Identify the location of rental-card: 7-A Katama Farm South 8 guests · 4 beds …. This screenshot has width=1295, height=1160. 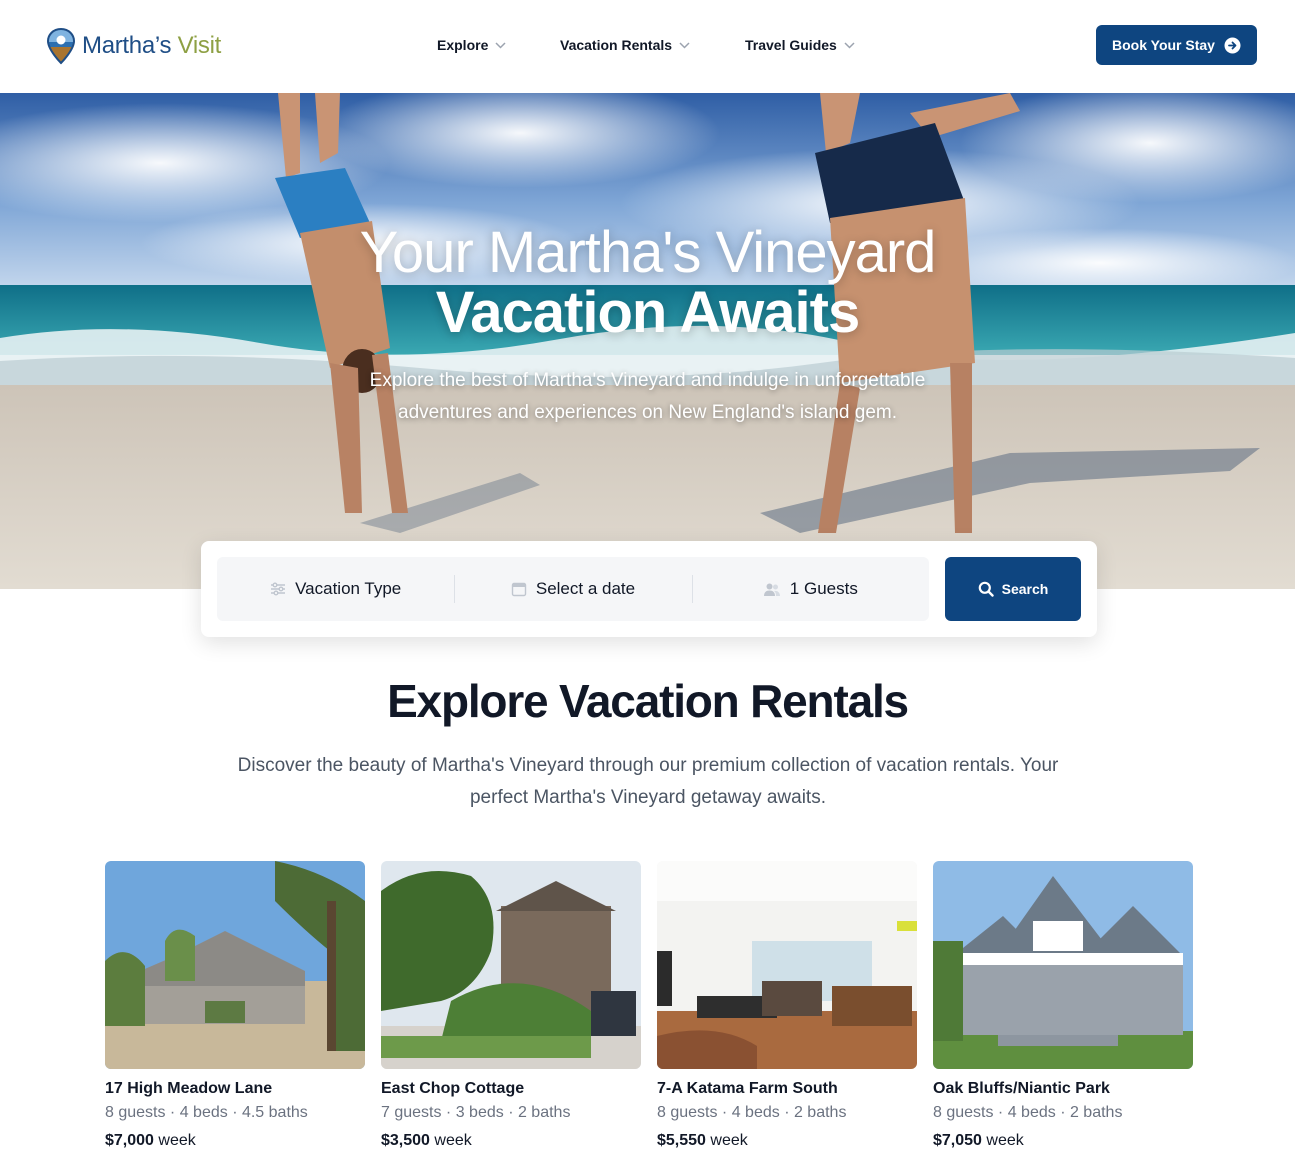
(787, 1006).